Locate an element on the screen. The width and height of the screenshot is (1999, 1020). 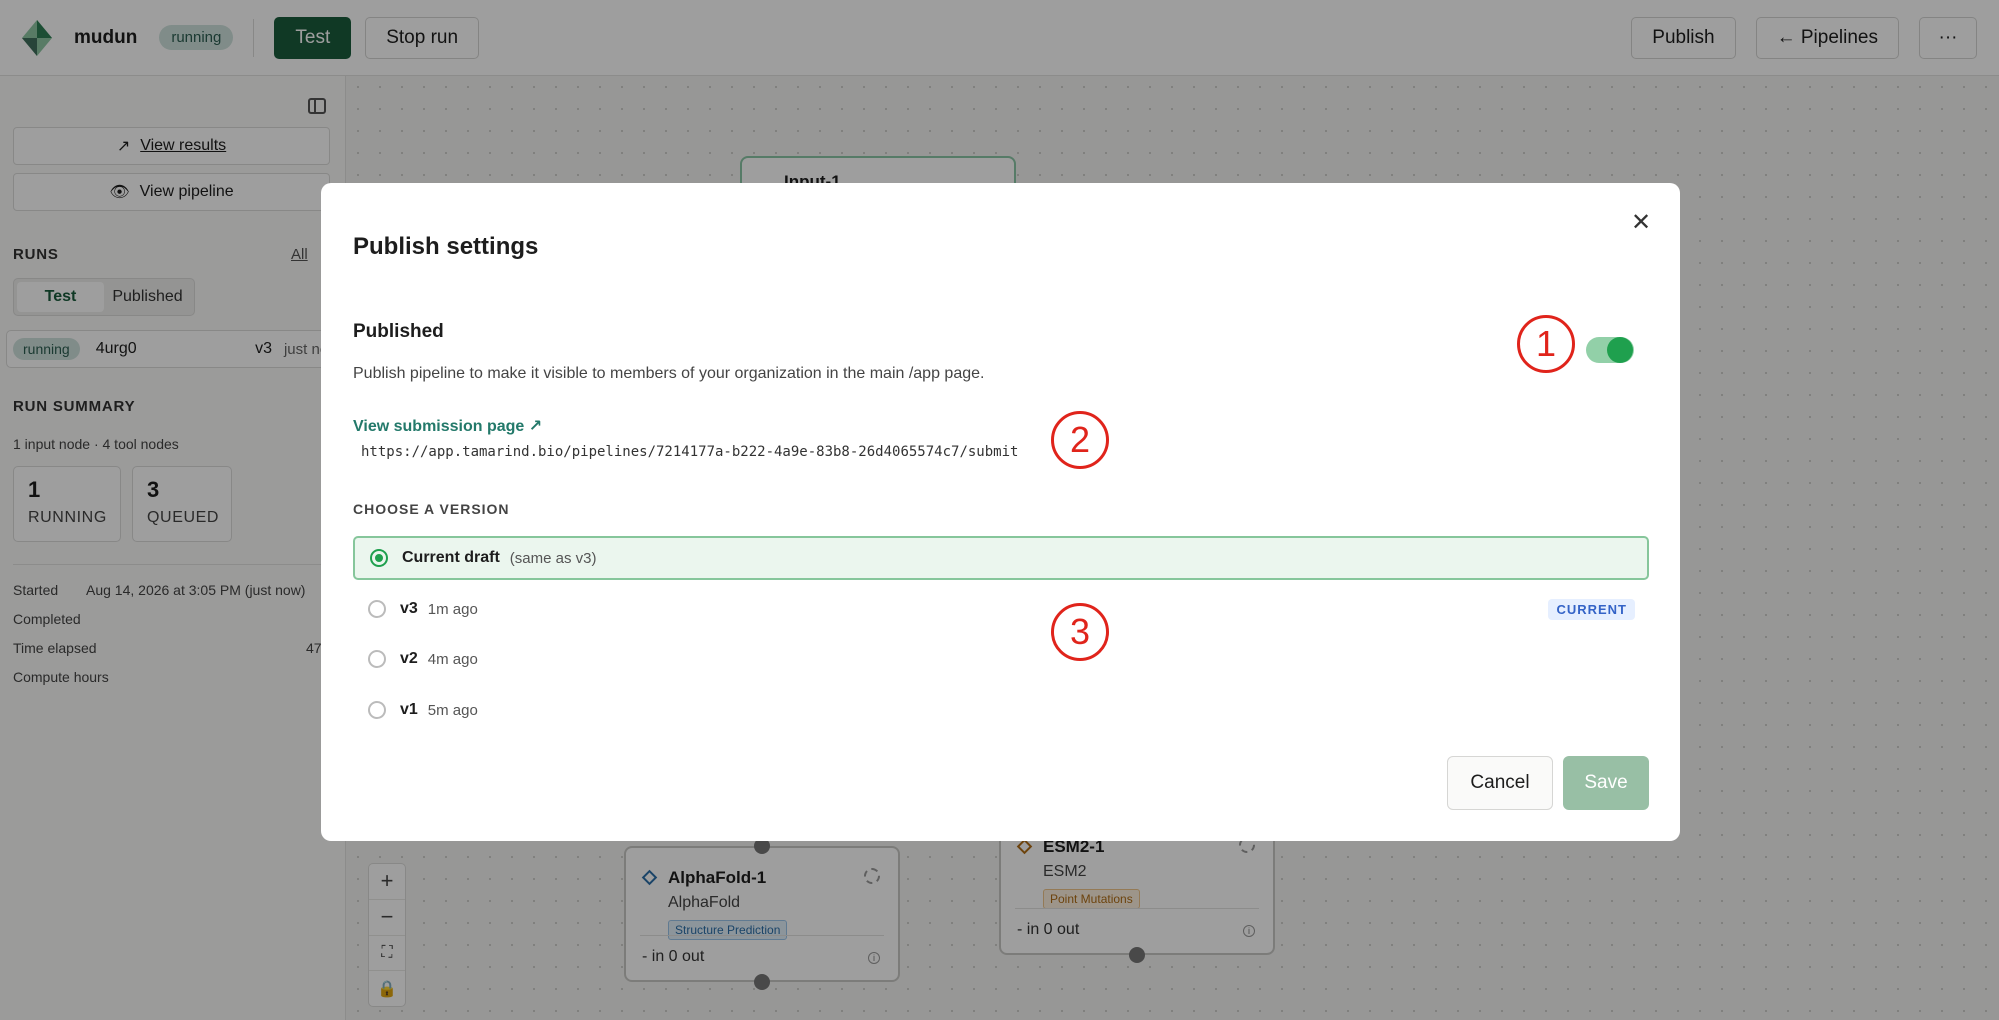
annotation-marker-2: 2 is located at coordinates (1080, 440).